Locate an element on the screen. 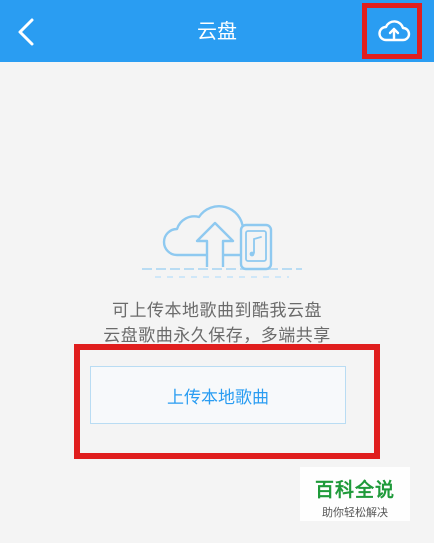 Image resolution: width=434 pixels, height=543 pixels. highlight-box-upload-local is located at coordinates (227, 401).